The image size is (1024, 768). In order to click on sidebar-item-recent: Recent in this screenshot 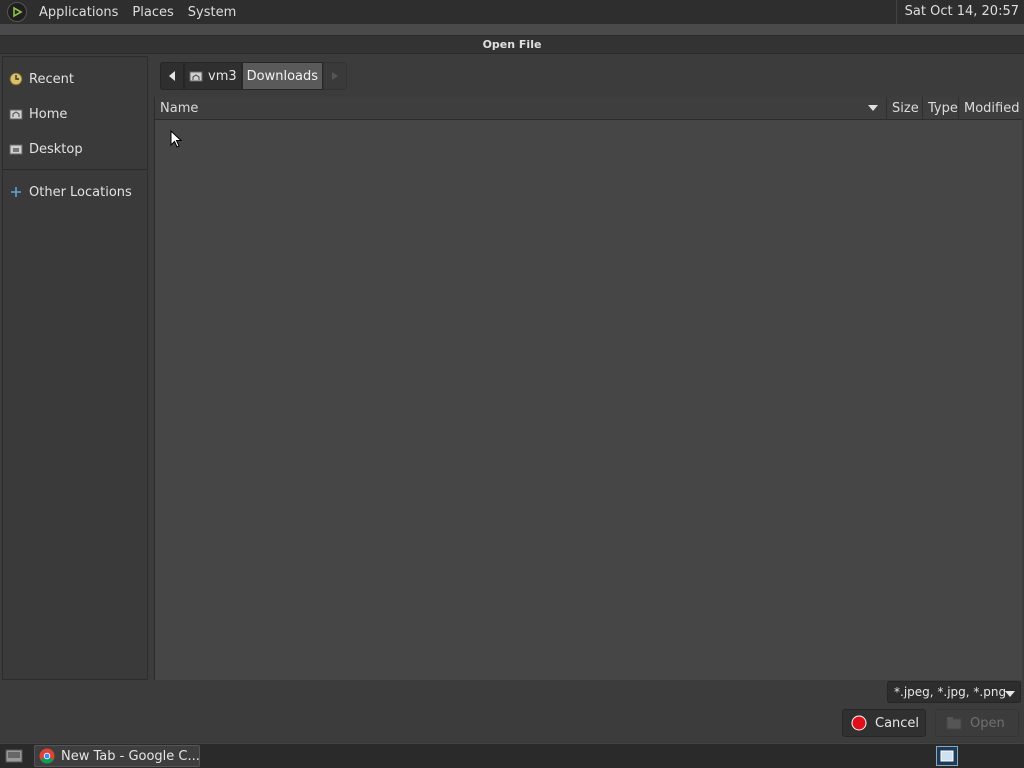, I will do `click(75, 79)`.